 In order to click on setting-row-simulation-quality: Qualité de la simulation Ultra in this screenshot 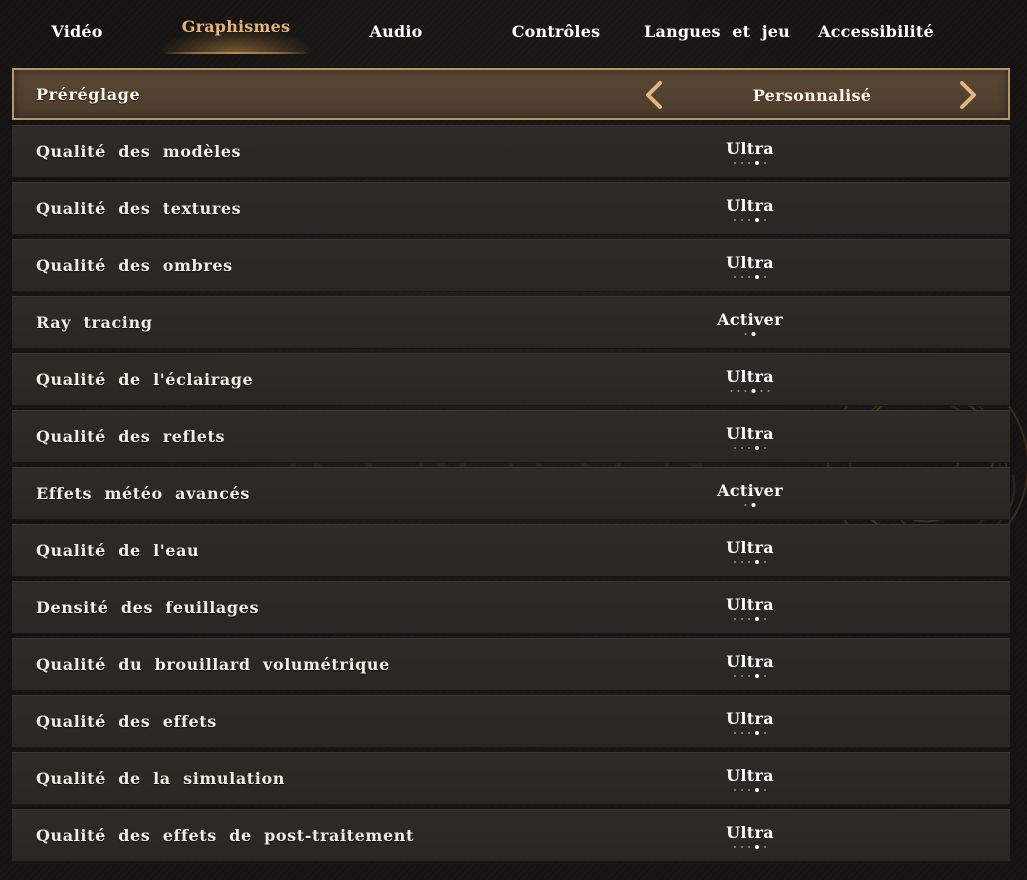, I will do `click(511, 778)`.